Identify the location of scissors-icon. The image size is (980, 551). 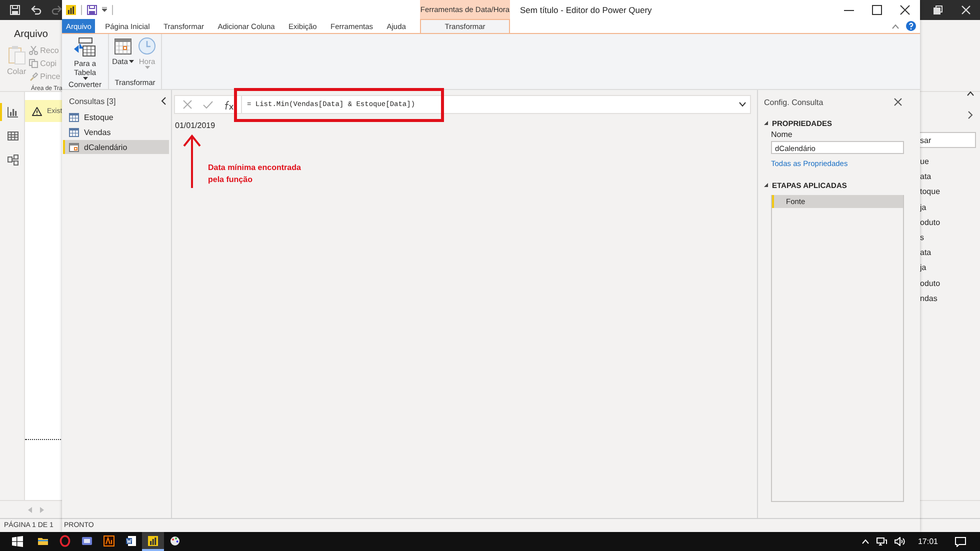
(33, 50).